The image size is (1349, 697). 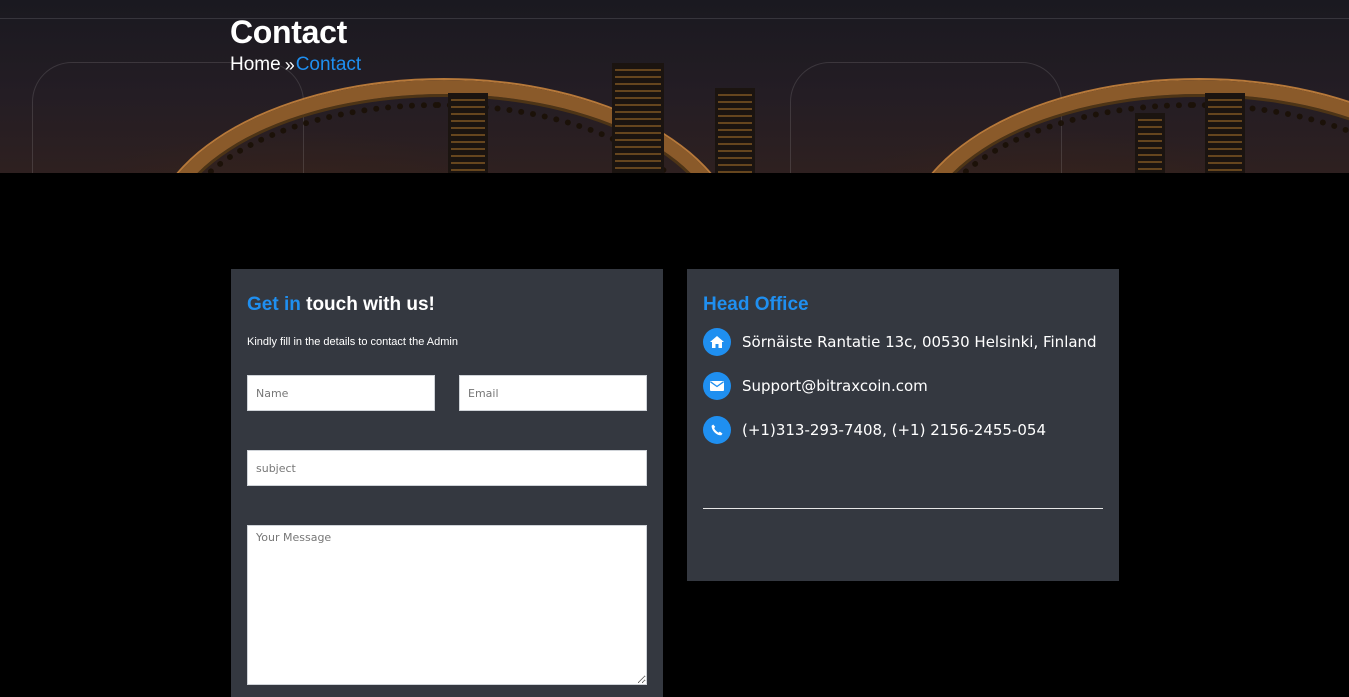 What do you see at coordinates (274, 304) in the screenshot?
I see `contact-form-title-accent: Get in` at bounding box center [274, 304].